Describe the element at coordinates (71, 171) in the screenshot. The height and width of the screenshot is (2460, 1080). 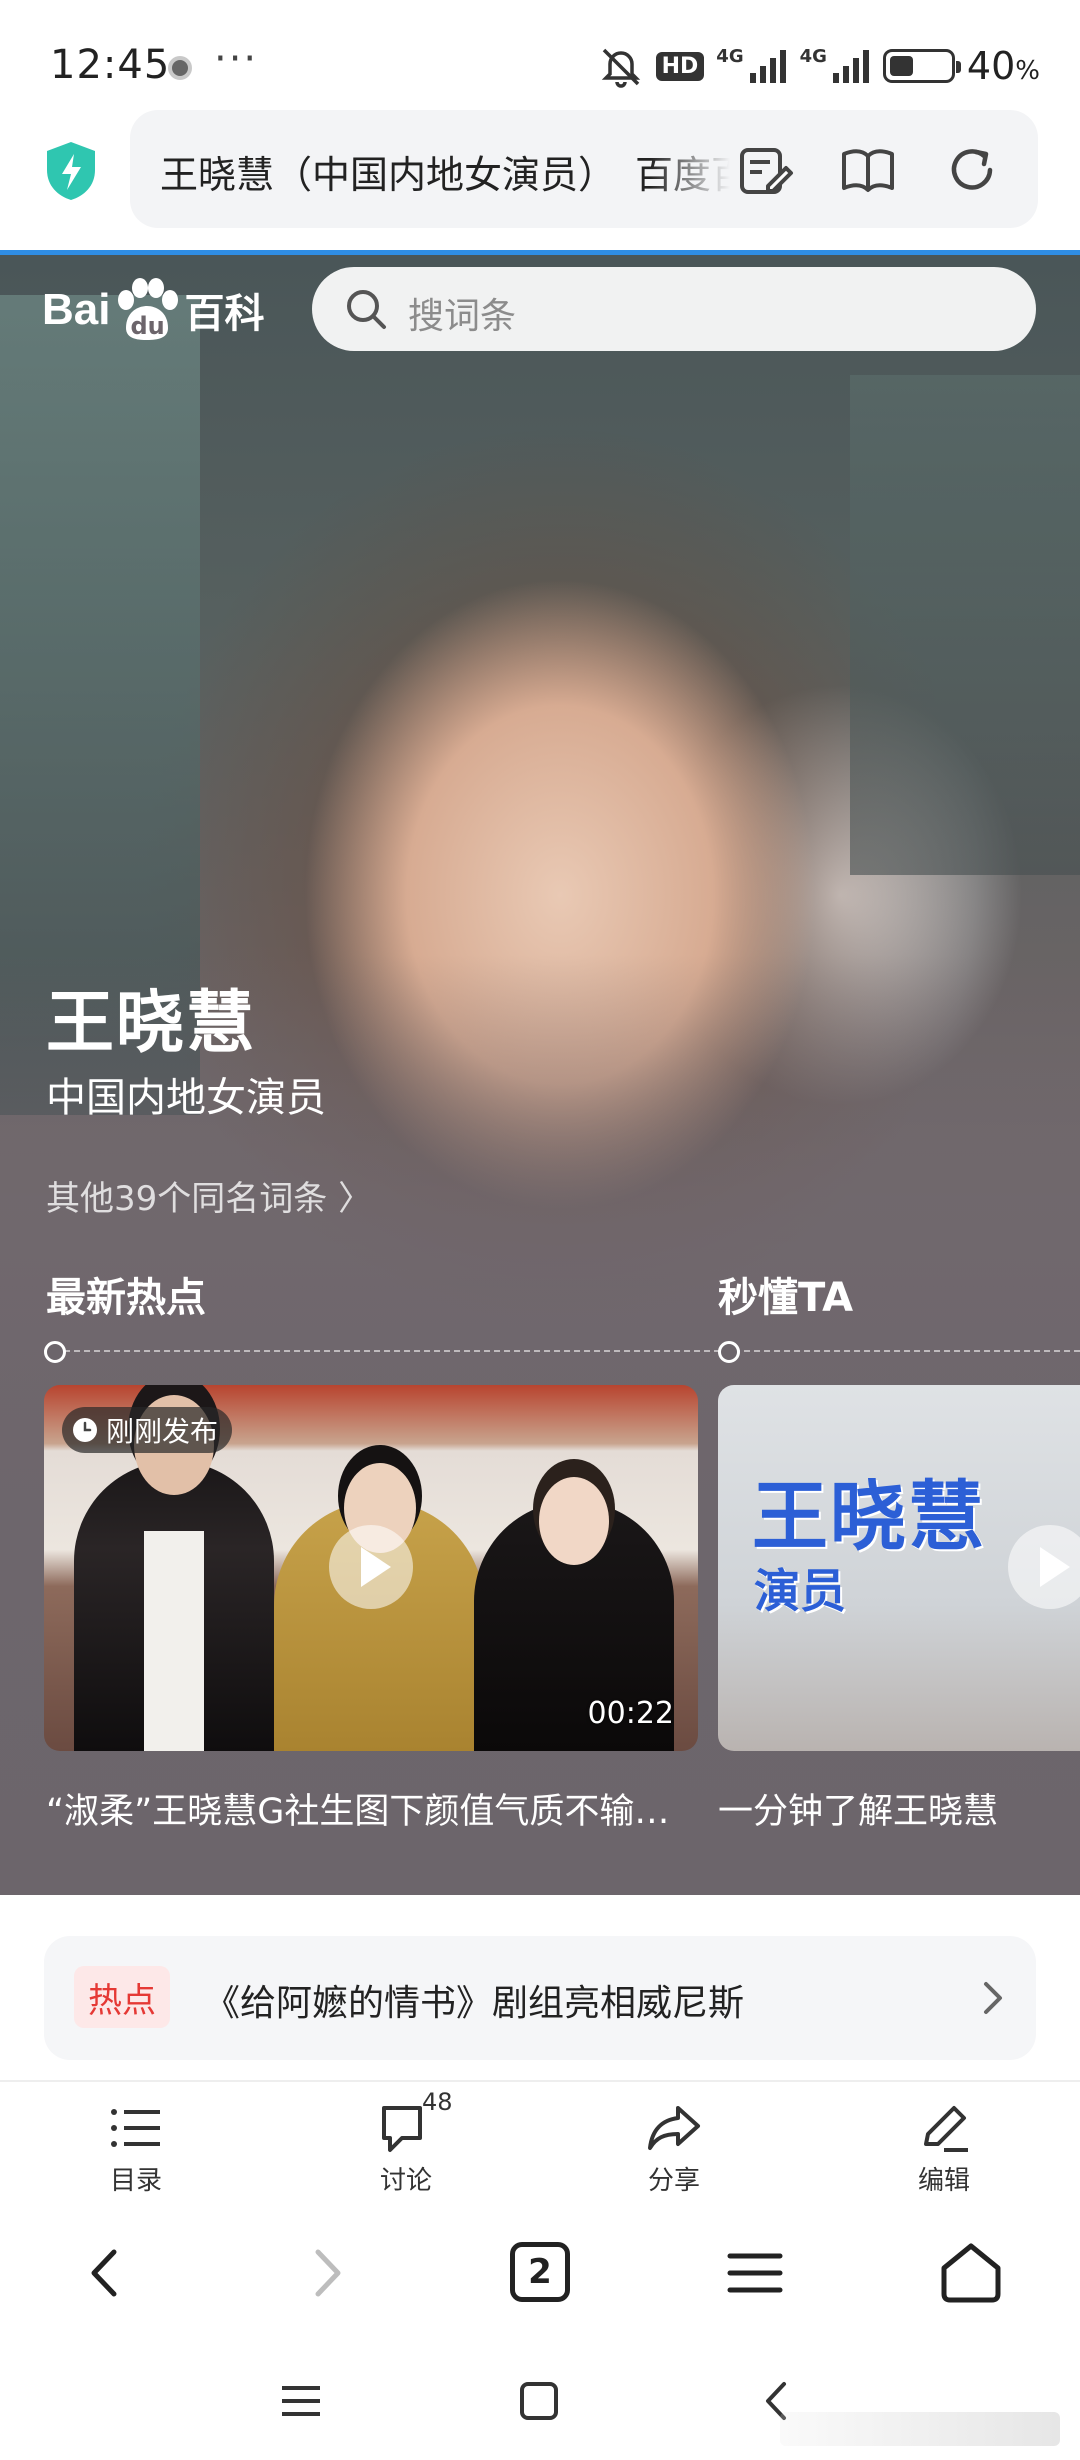
I see `shield-icon` at that location.